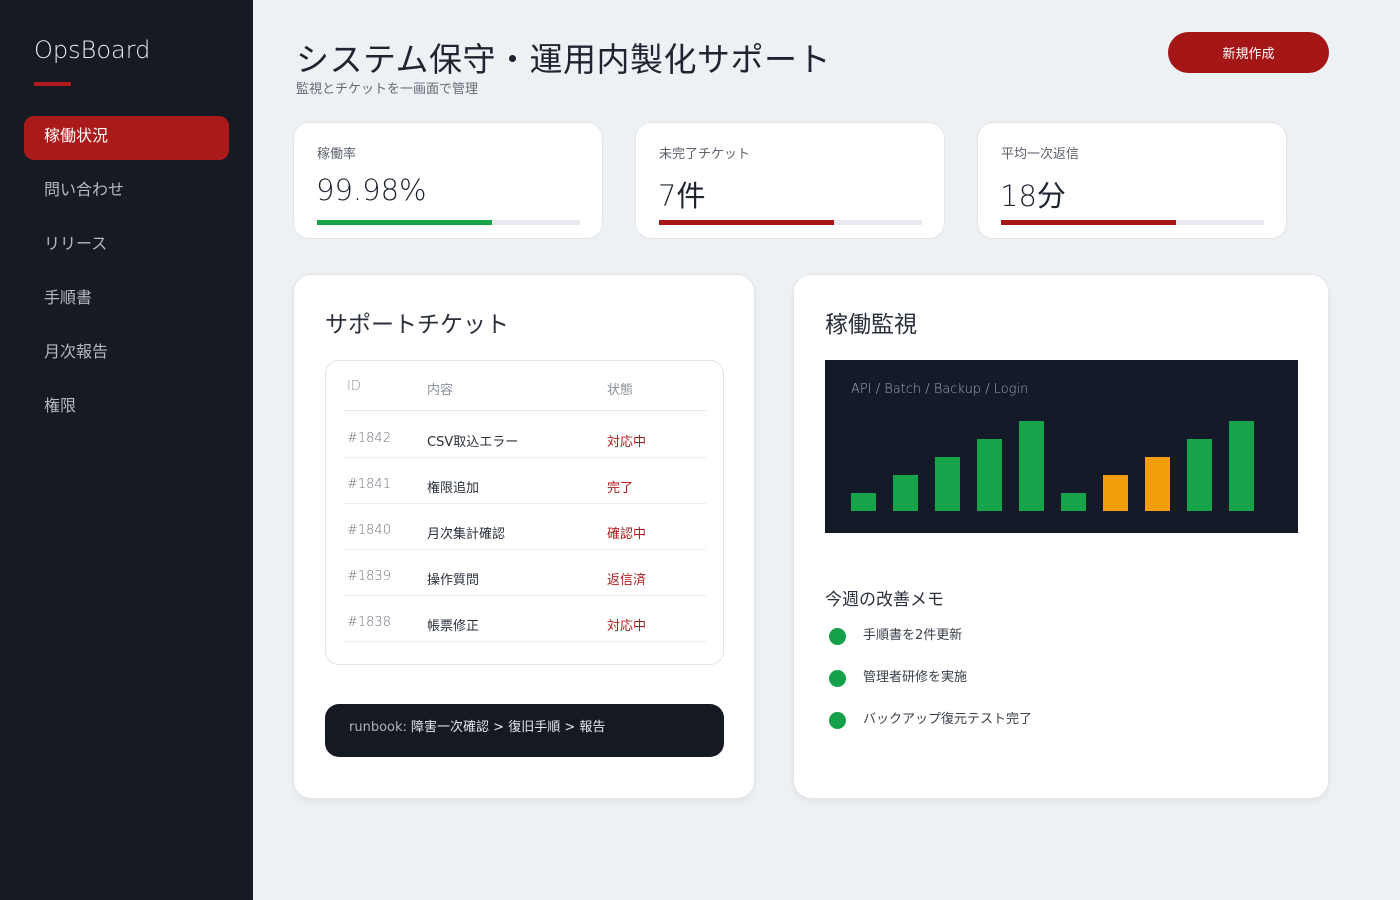  I want to click on sidebar-nav: 稼働状況 問い合わせ リリース 手順書 月次報告 権限, so click(126, 278).